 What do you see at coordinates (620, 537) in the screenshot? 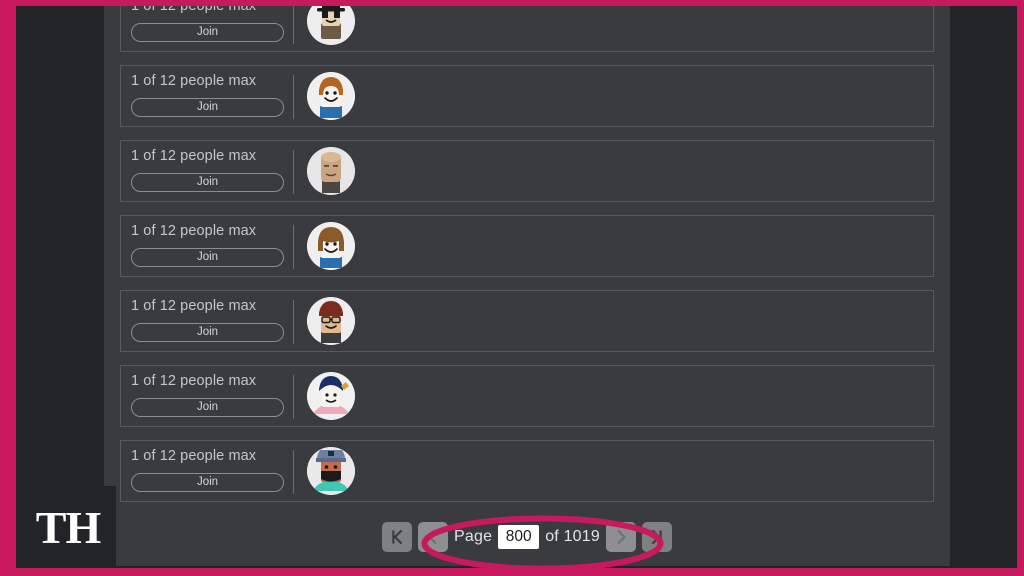
I see `next-page-button` at bounding box center [620, 537].